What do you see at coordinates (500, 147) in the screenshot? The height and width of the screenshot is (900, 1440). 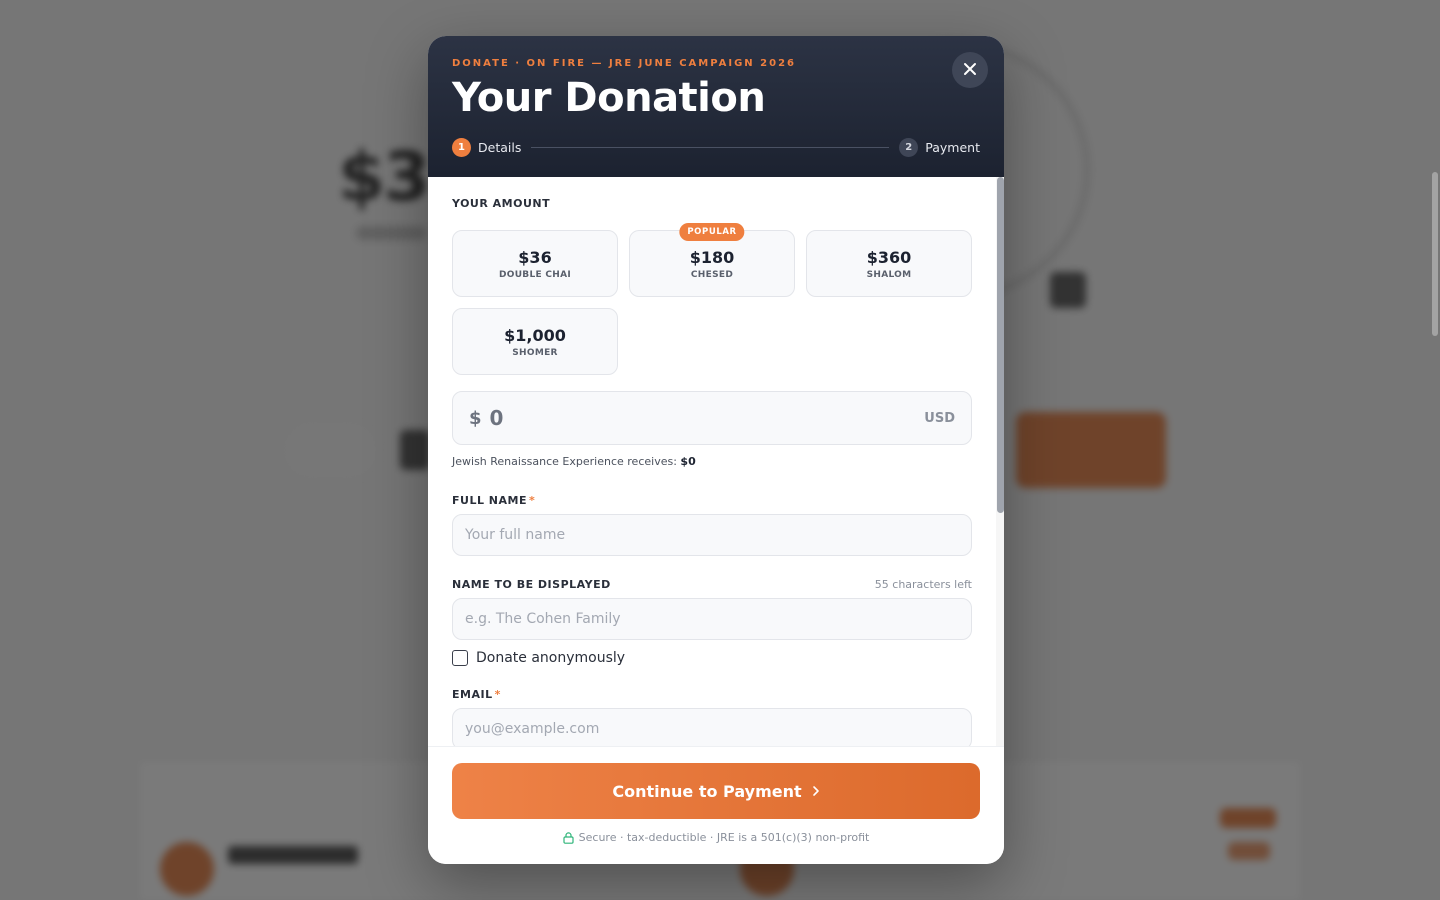 I see `step-label: Details` at bounding box center [500, 147].